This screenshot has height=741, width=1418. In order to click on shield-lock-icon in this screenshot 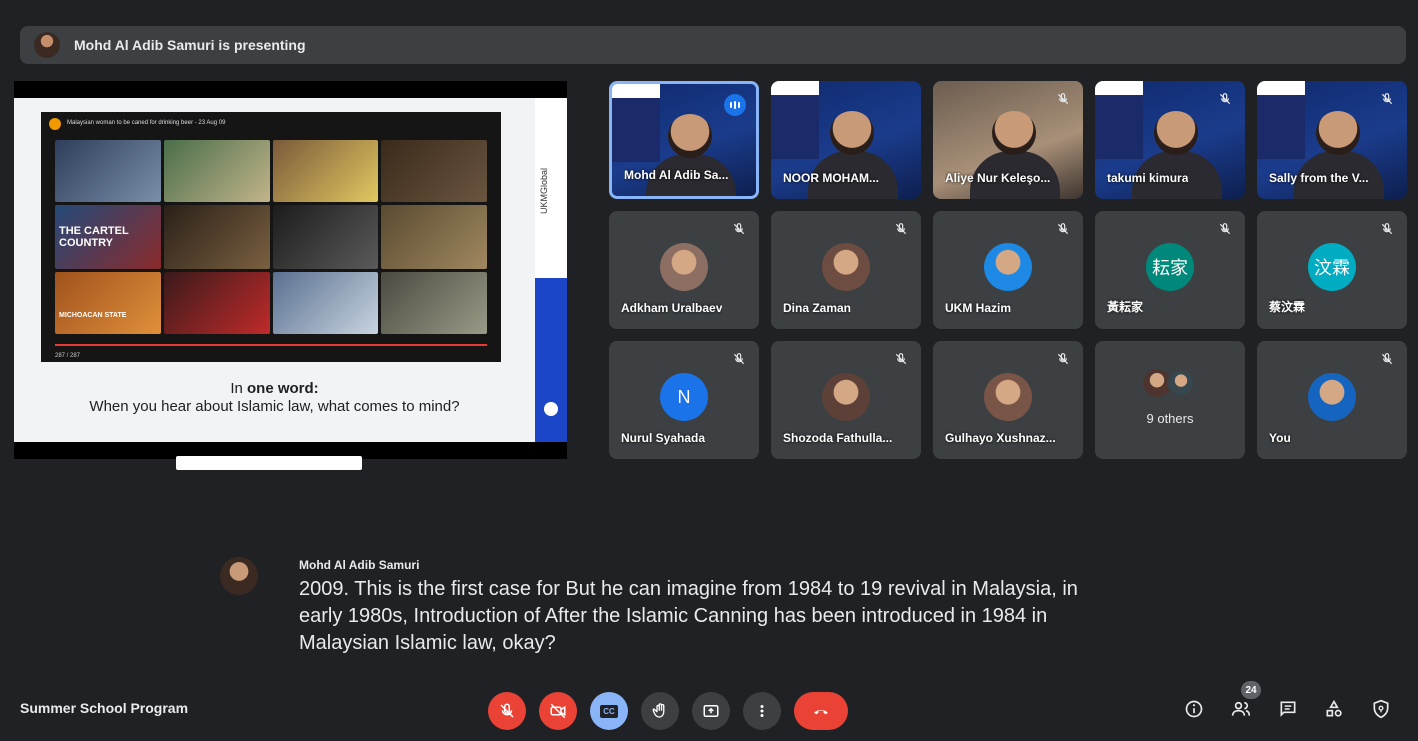, I will do `click(1381, 709)`.